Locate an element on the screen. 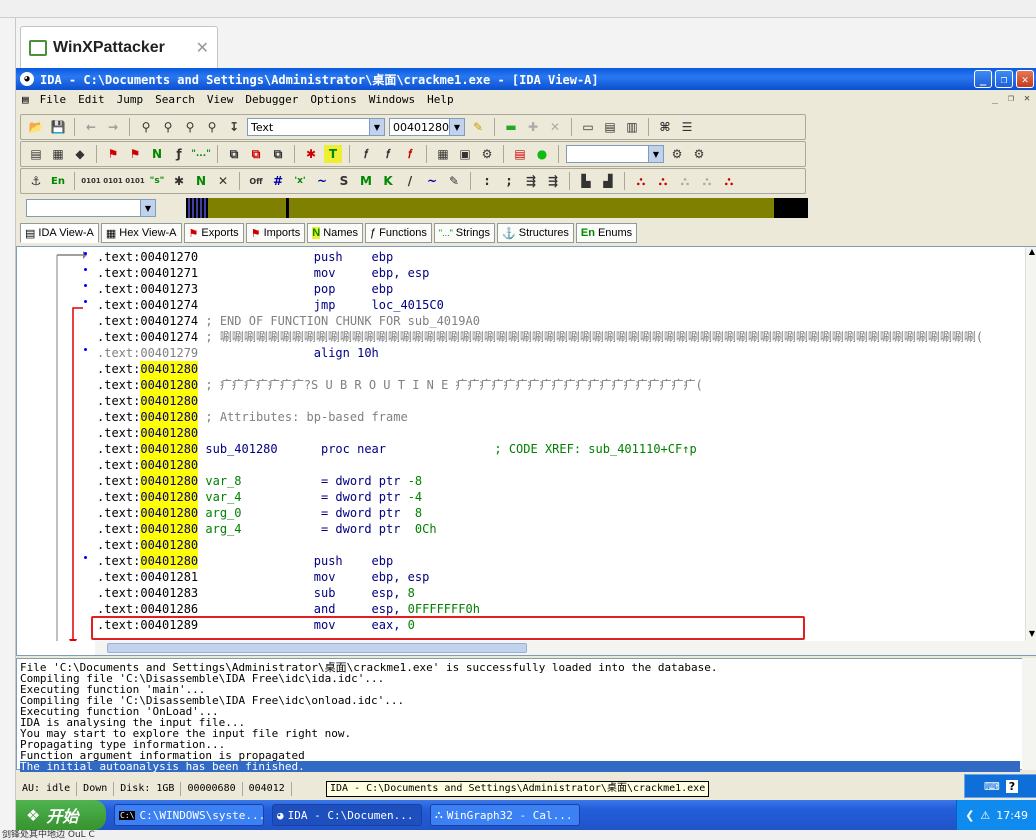  code-type-icon: 0101 is located at coordinates (90, 181).